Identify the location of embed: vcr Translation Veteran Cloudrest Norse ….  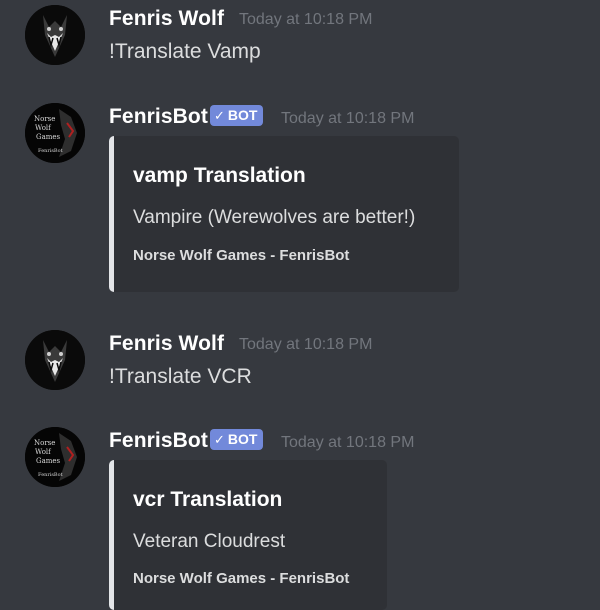
(248, 535).